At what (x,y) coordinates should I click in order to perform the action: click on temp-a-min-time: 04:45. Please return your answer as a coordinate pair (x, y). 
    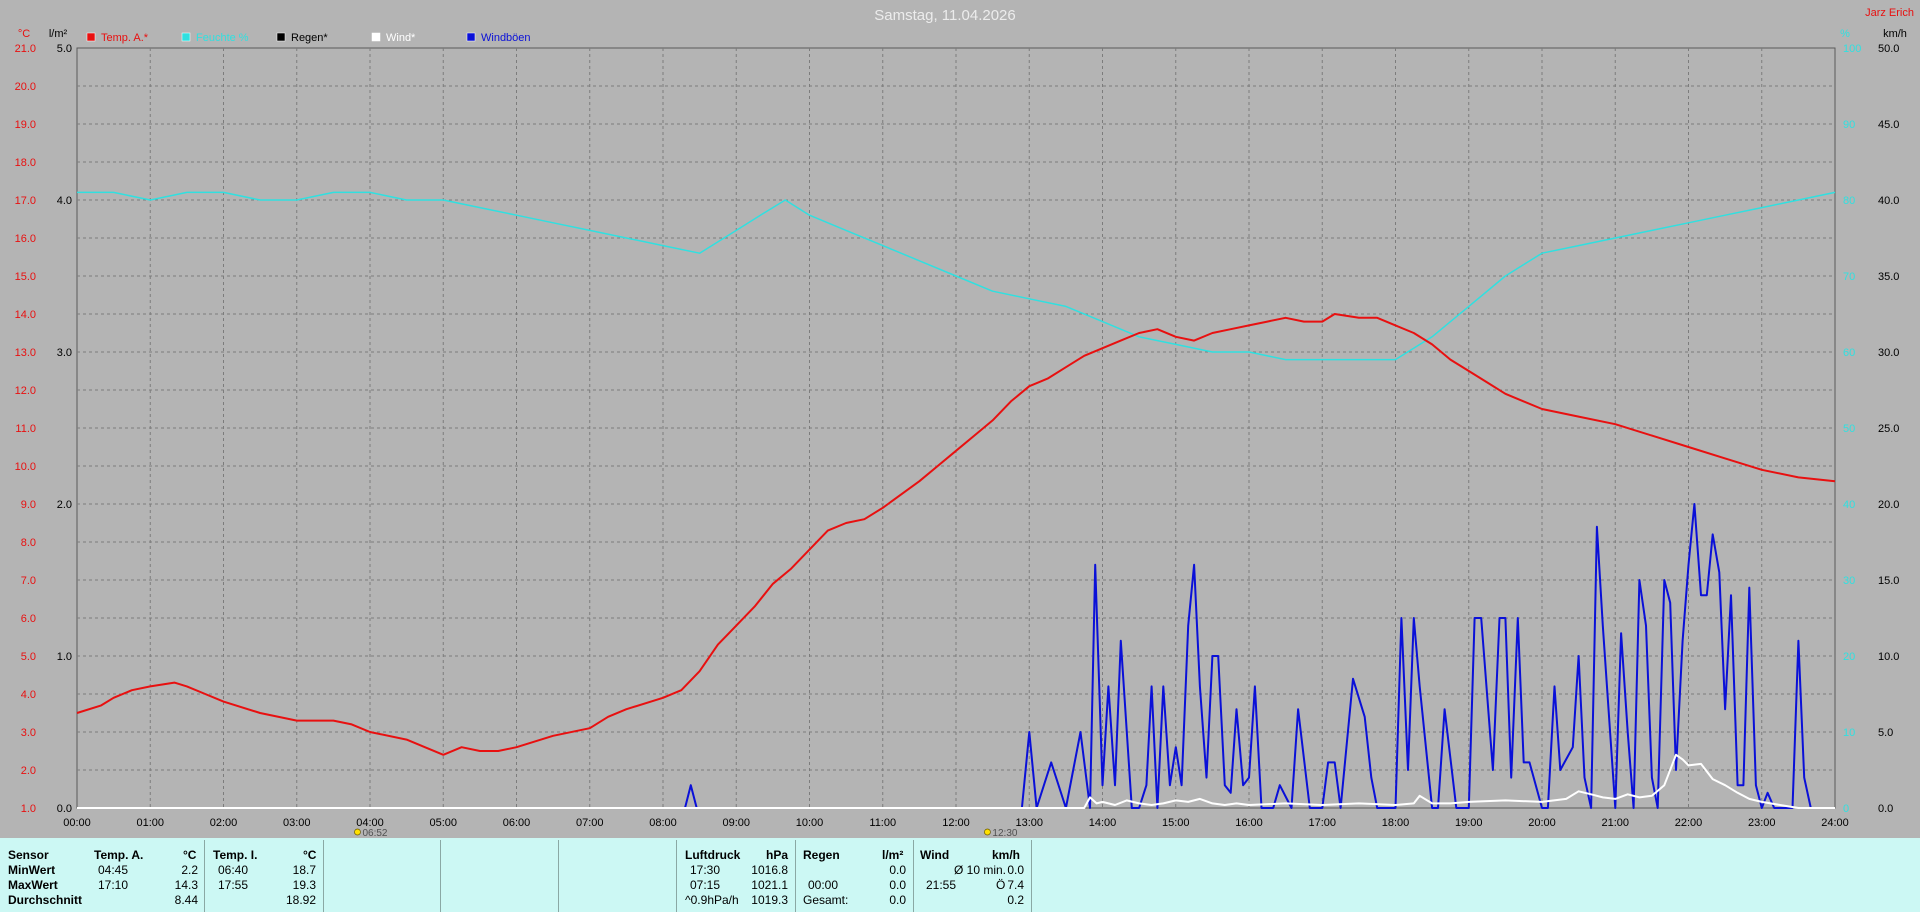
    Looking at the image, I should click on (113, 870).